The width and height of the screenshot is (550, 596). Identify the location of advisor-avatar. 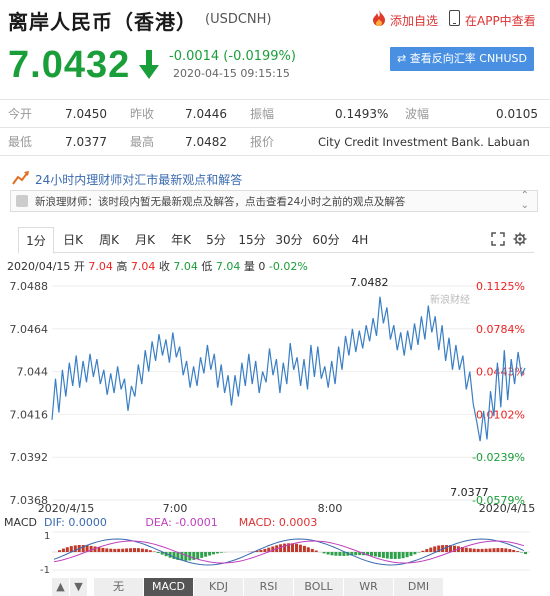
(22, 201).